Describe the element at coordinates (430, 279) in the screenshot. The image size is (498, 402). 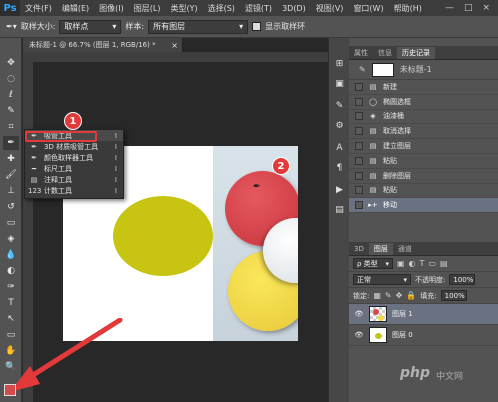
I see `opacity-label: 不透明度:` at that location.